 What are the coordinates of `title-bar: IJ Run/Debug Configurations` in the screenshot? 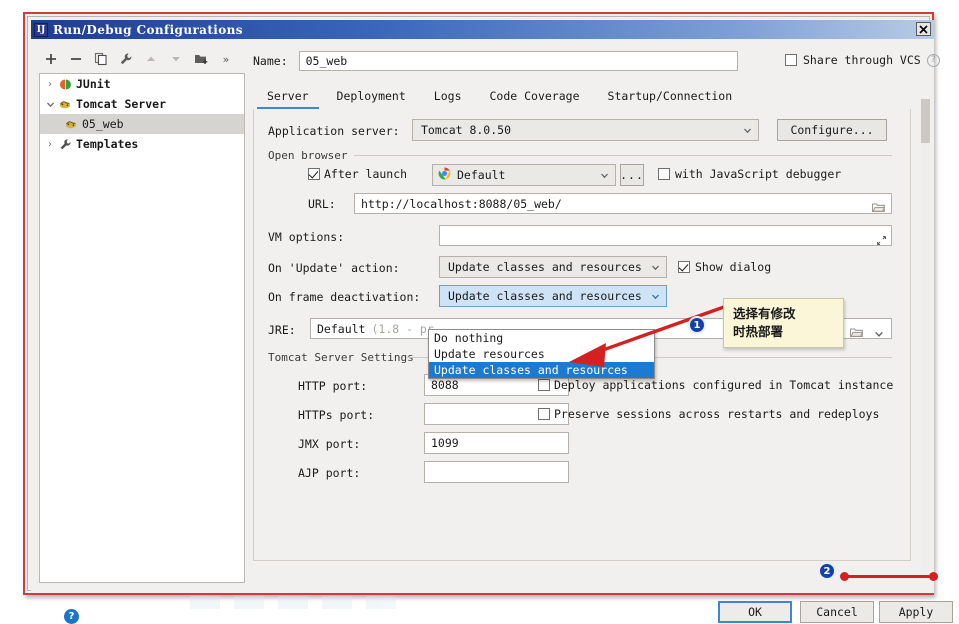 It's located at (482, 29).